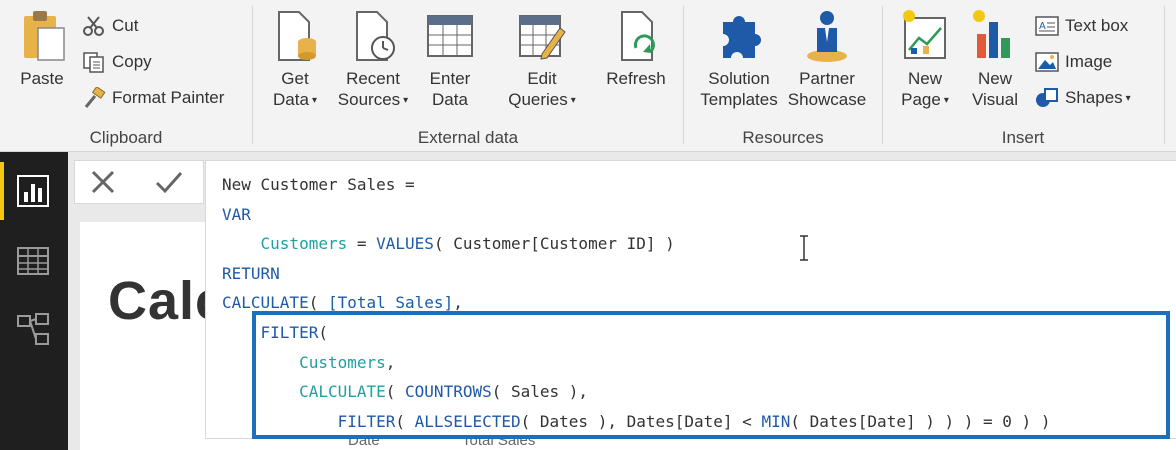 The image size is (1176, 450). Describe the element at coordinates (1047, 26) in the screenshot. I see `text-box-icon: A` at that location.